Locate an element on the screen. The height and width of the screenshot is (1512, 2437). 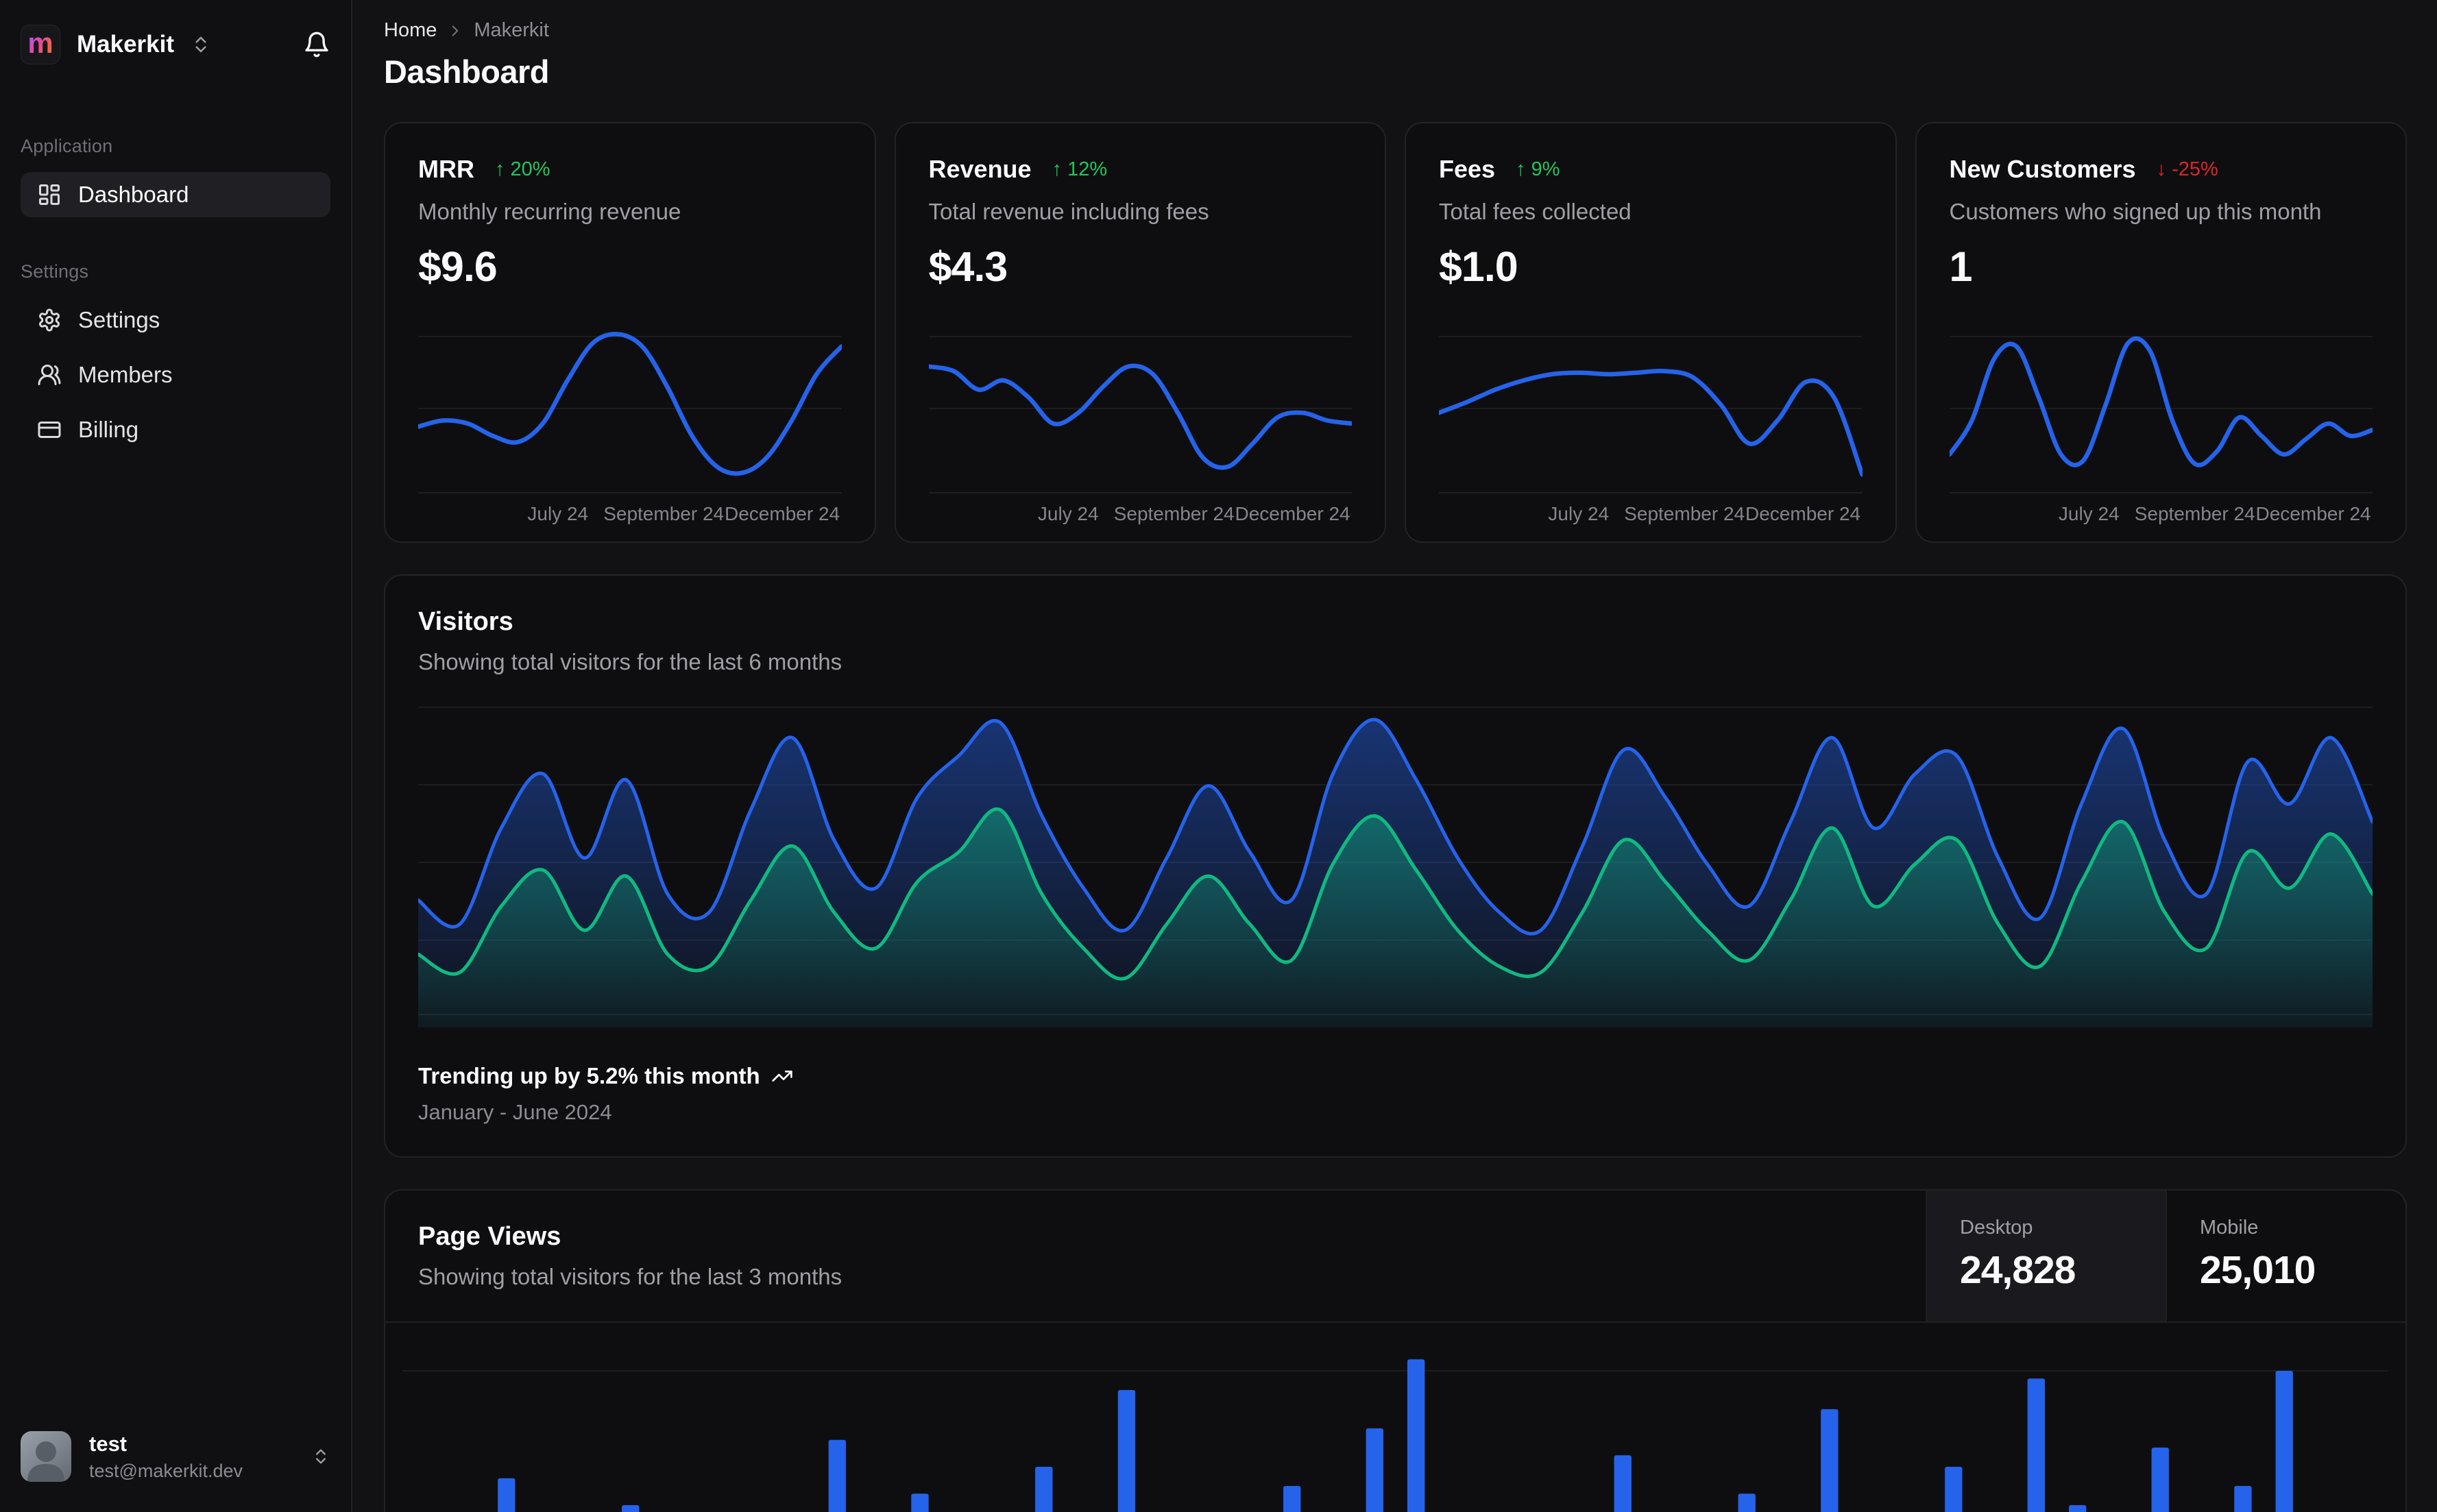
tab-desktop-label: Desktop is located at coordinates (1996, 1228).